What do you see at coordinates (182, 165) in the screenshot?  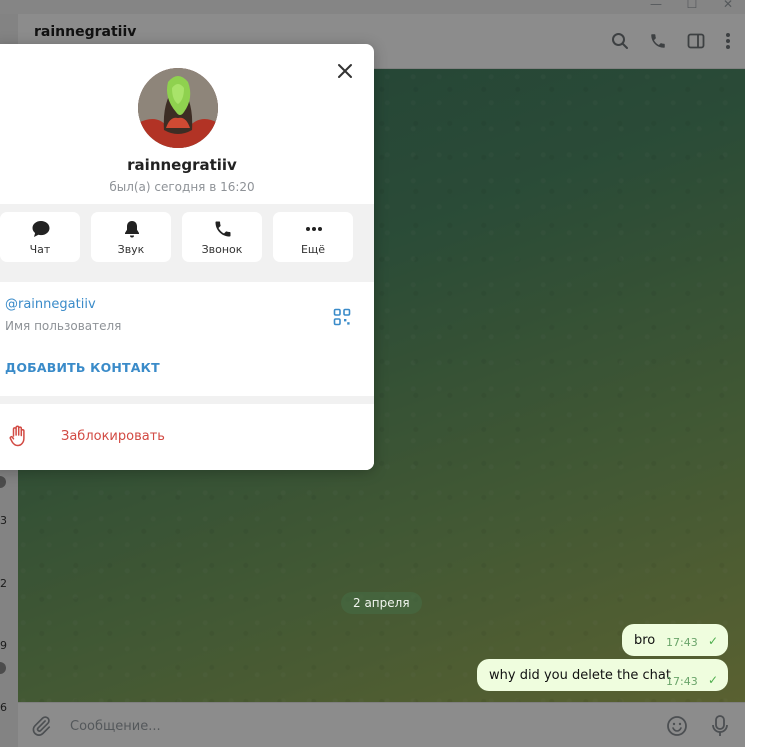 I see `profile-name: rainnegratiiv` at bounding box center [182, 165].